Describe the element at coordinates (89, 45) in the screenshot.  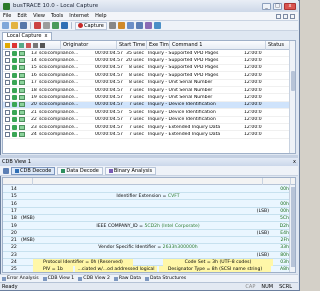
I see `col-originator: Originator` at that location.